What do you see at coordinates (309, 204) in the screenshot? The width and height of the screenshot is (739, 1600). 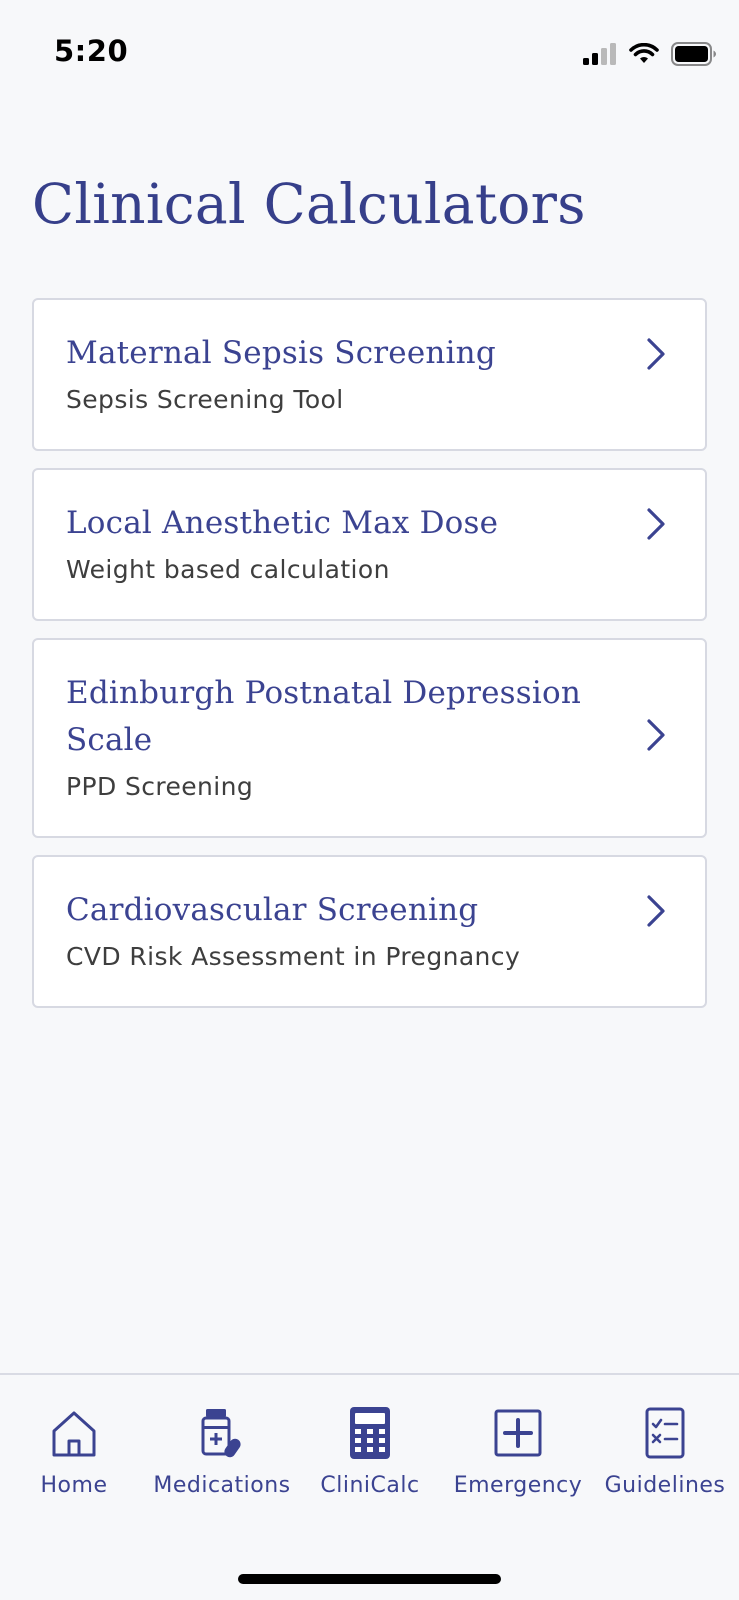 I see `page-title: Clinical Calculators` at bounding box center [309, 204].